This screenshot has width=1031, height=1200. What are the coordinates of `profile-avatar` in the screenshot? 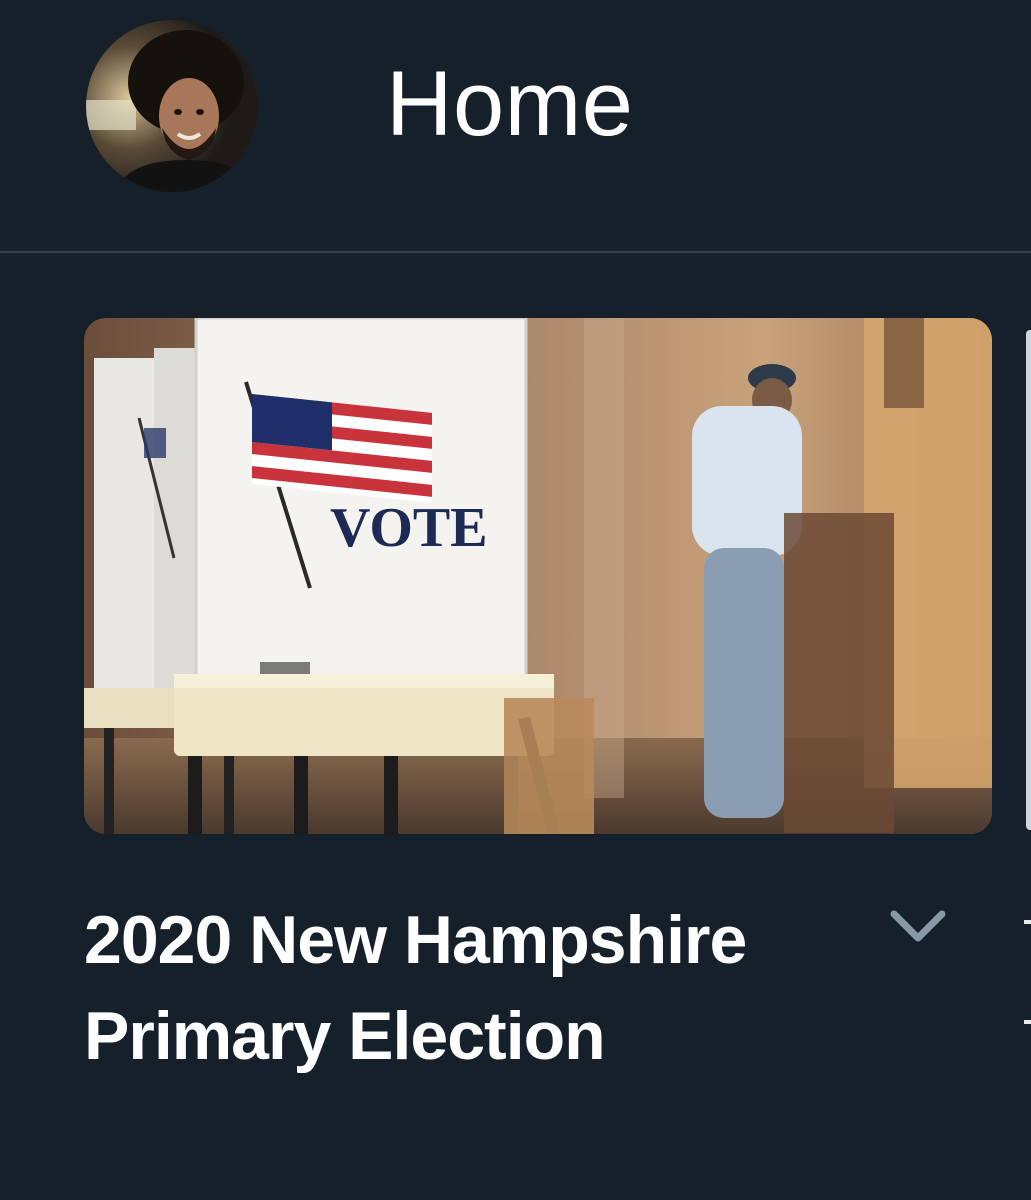 It's located at (172, 106).